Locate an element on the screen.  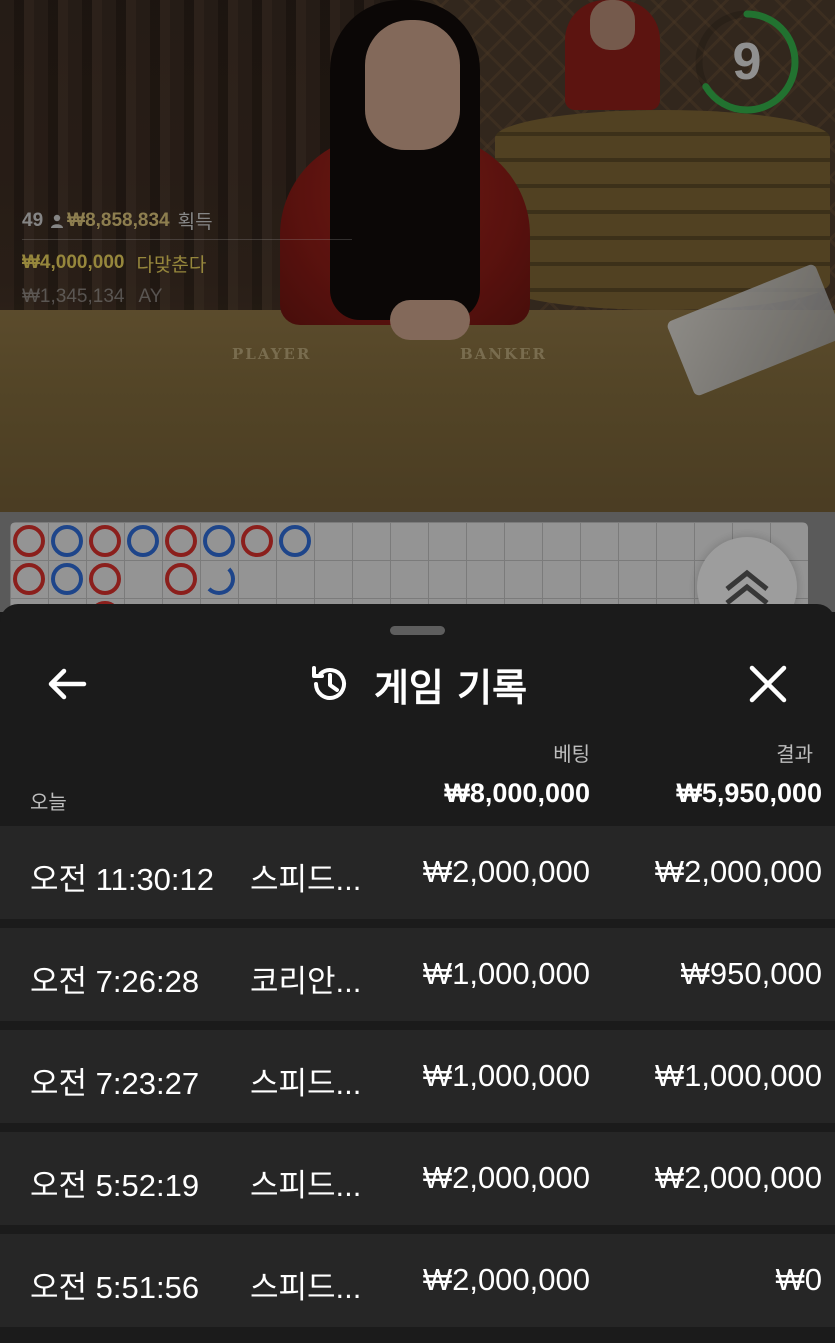
row-time: 오전 11:30:12 is located at coordinates (122, 879).